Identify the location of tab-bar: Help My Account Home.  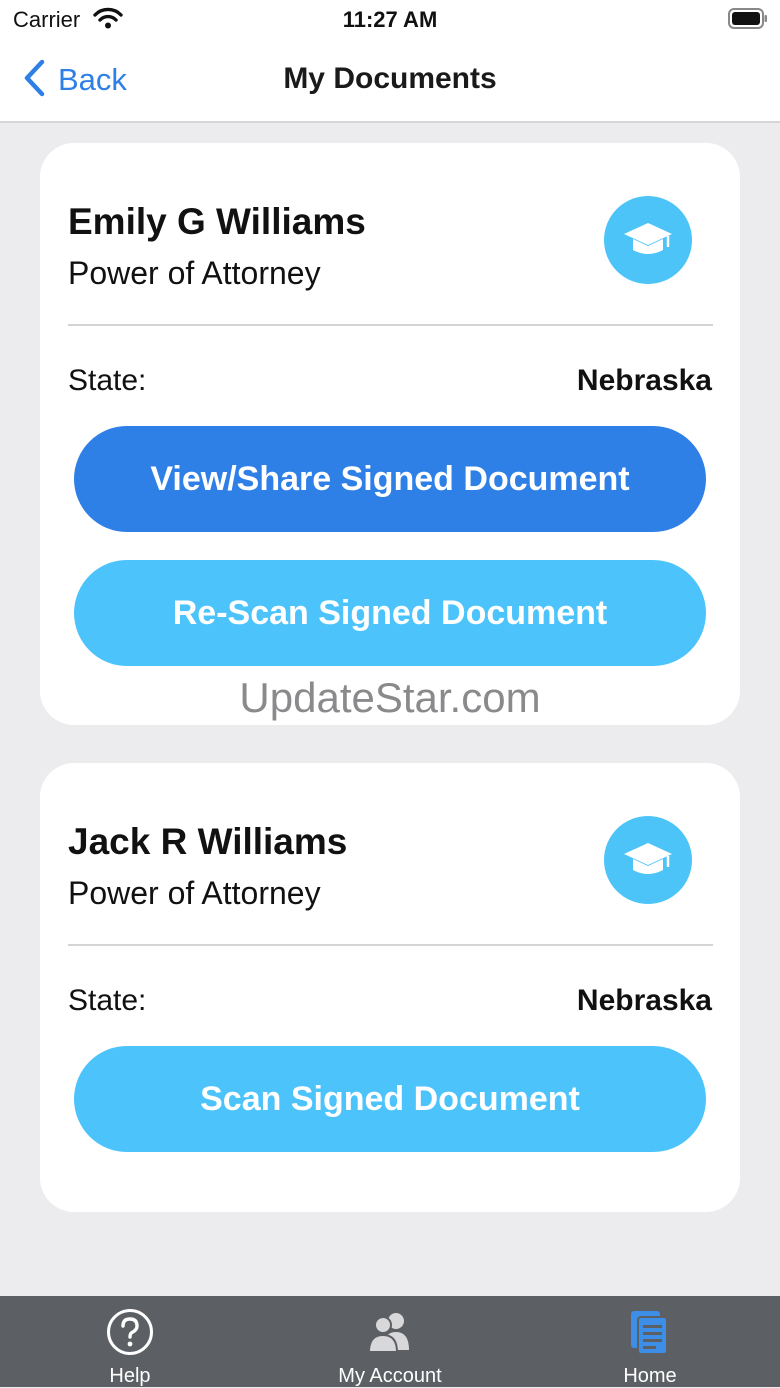
(390, 1341).